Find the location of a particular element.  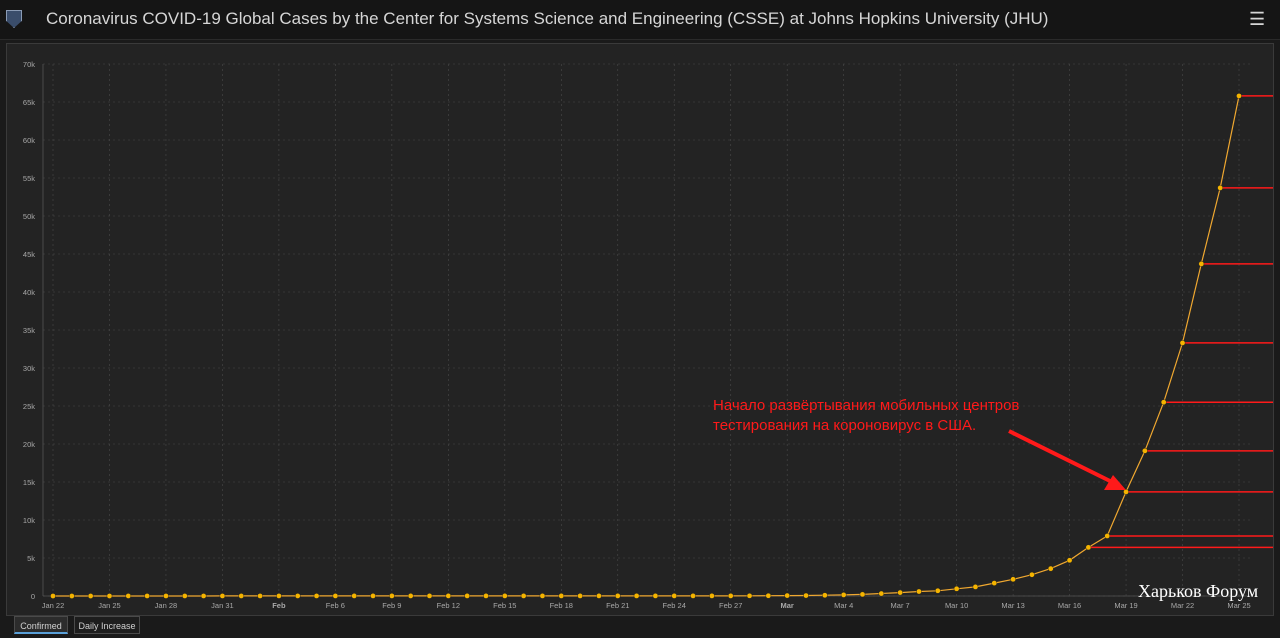

y-tick-label: 20k is located at coordinates (29, 444).